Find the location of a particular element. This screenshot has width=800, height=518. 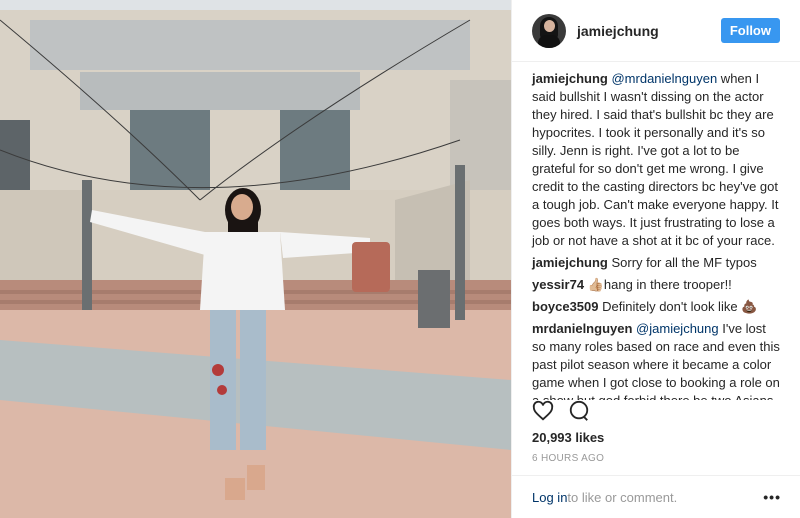

avatar-body is located at coordinates (549, 41).